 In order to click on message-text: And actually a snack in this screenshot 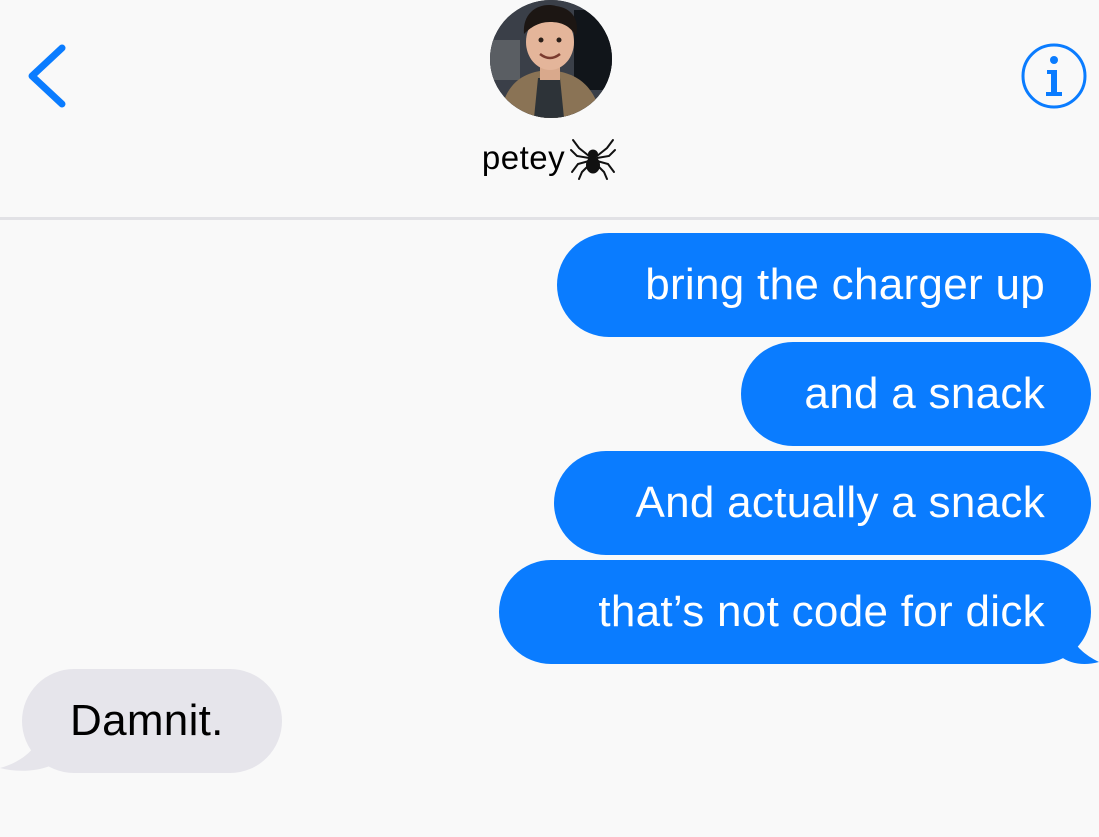, I will do `click(840, 502)`.